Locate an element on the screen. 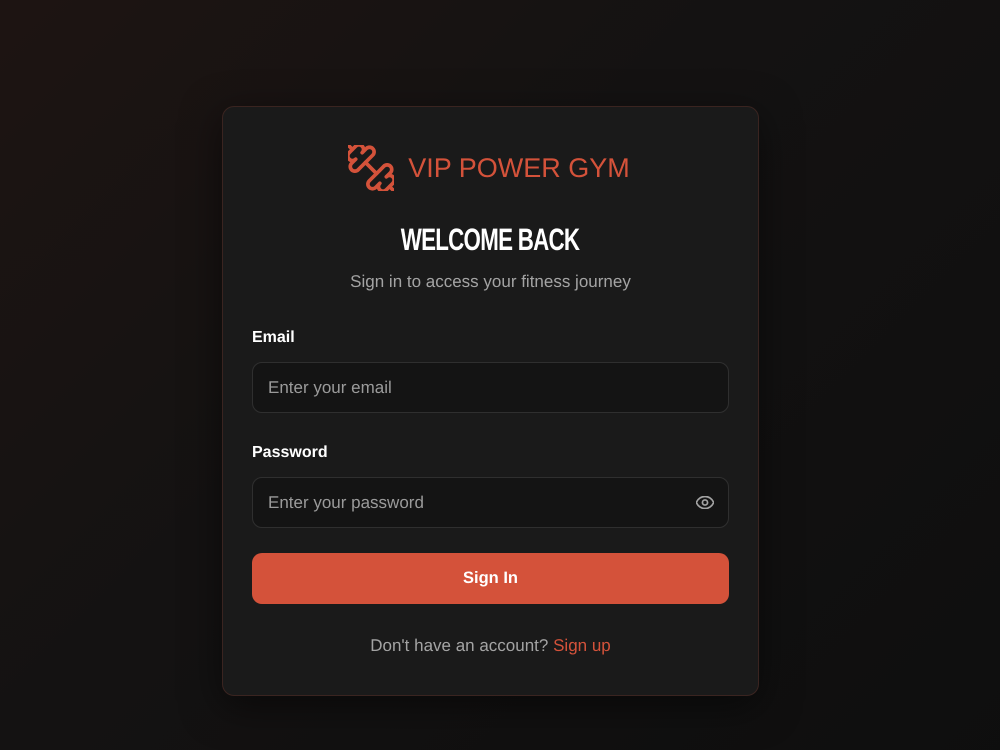 The image size is (1000, 750). brand-name: VIP POWER GYM is located at coordinates (519, 168).